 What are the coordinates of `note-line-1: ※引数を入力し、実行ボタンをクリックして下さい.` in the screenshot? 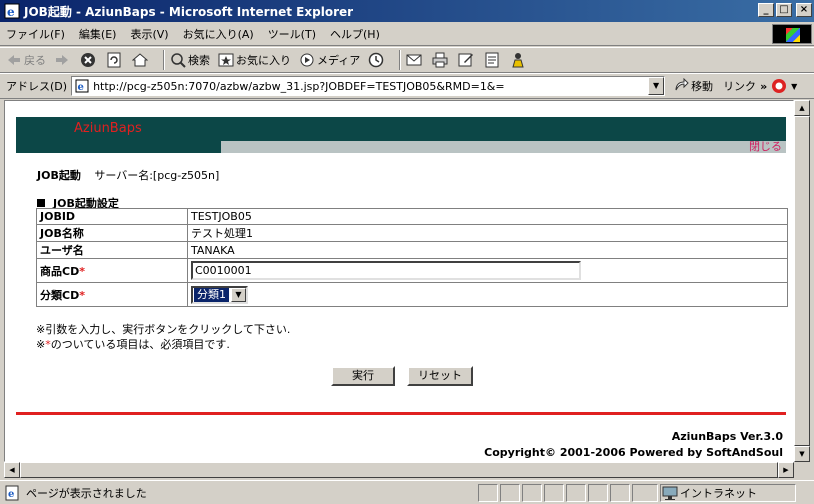 It's located at (163, 329).